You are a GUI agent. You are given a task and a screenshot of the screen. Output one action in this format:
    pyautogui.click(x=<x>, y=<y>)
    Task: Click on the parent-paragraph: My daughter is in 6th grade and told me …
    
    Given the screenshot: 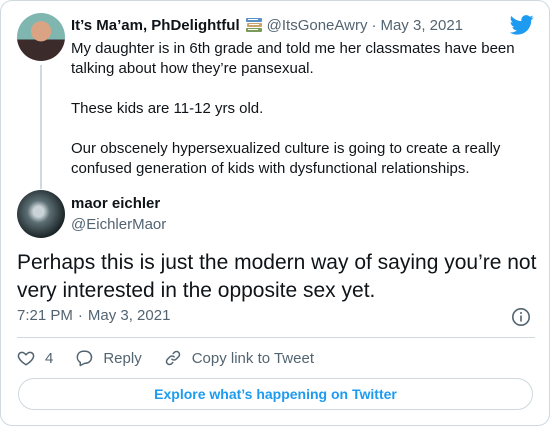 What is the action you would take?
    pyautogui.click(x=293, y=58)
    